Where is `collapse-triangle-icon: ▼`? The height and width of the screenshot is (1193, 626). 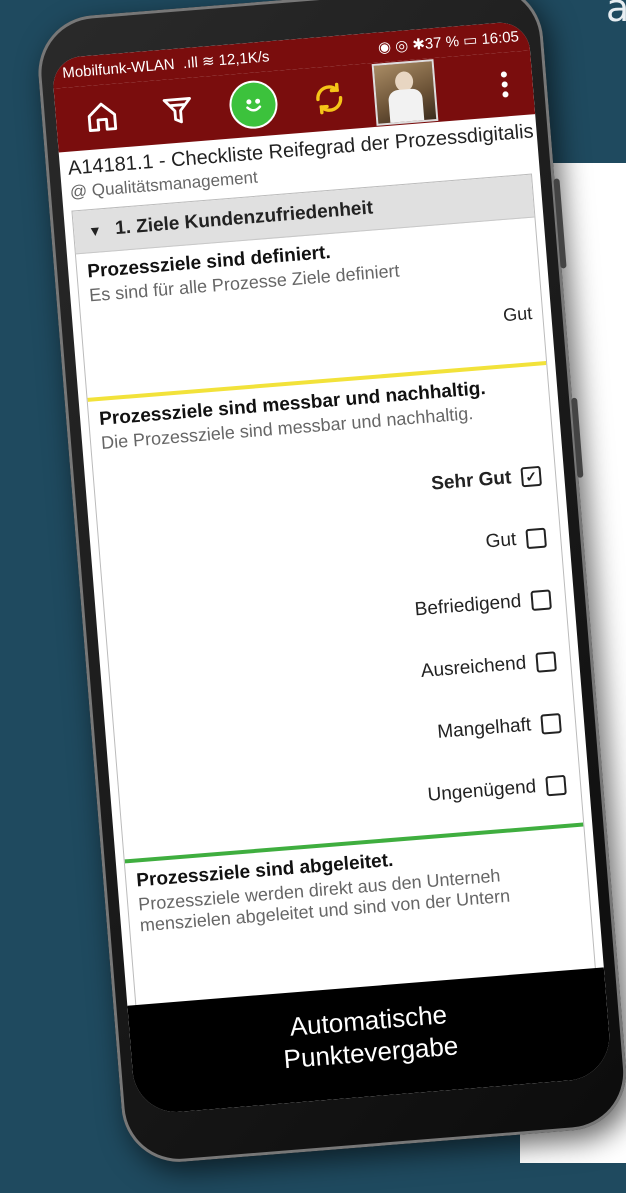 collapse-triangle-icon: ▼ is located at coordinates (95, 231).